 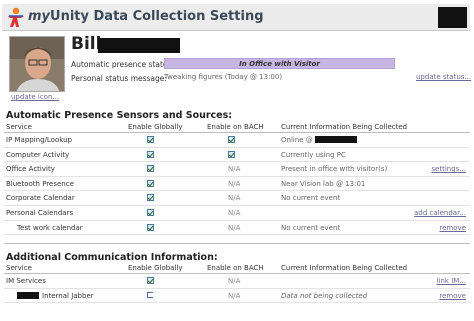 What do you see at coordinates (112, 257) in the screenshot?
I see `comms-section-title: Additional Communication Information:` at bounding box center [112, 257].